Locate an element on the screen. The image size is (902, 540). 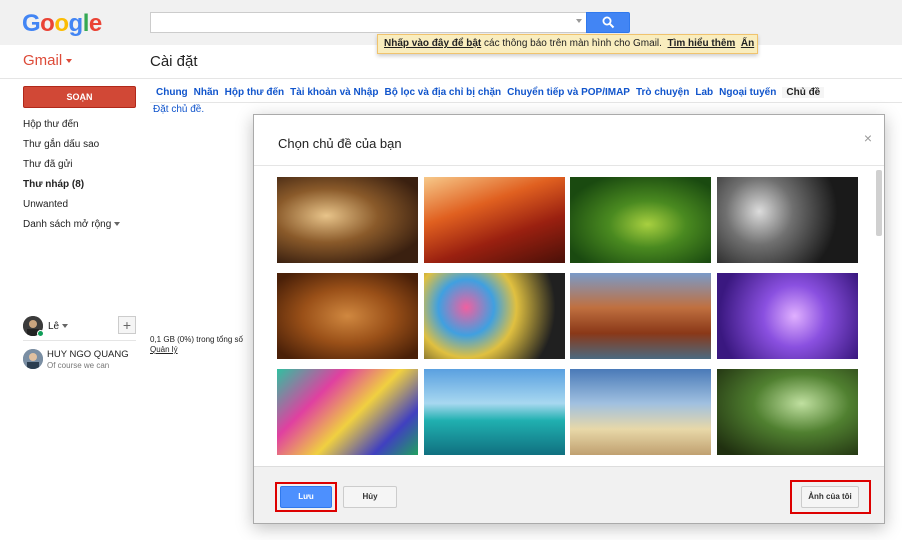
tab-settings: Chủ đề is located at coordinates (803, 92).